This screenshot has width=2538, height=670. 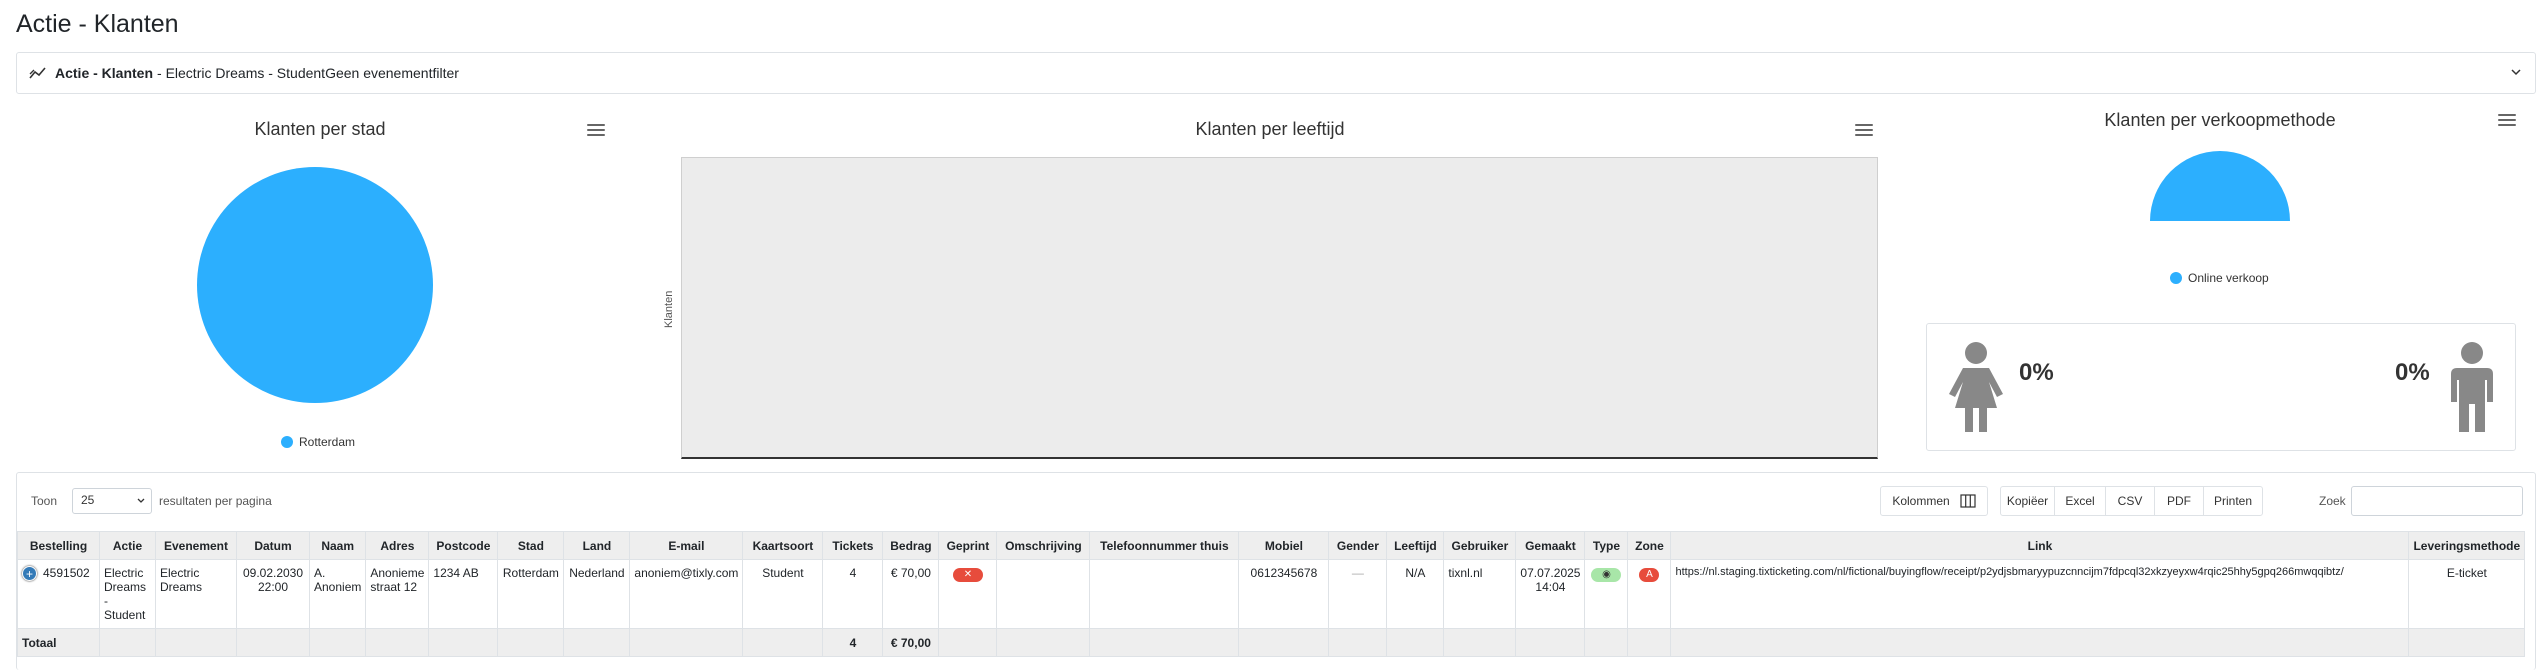 I want to click on zone-badge: A, so click(x=1649, y=575).